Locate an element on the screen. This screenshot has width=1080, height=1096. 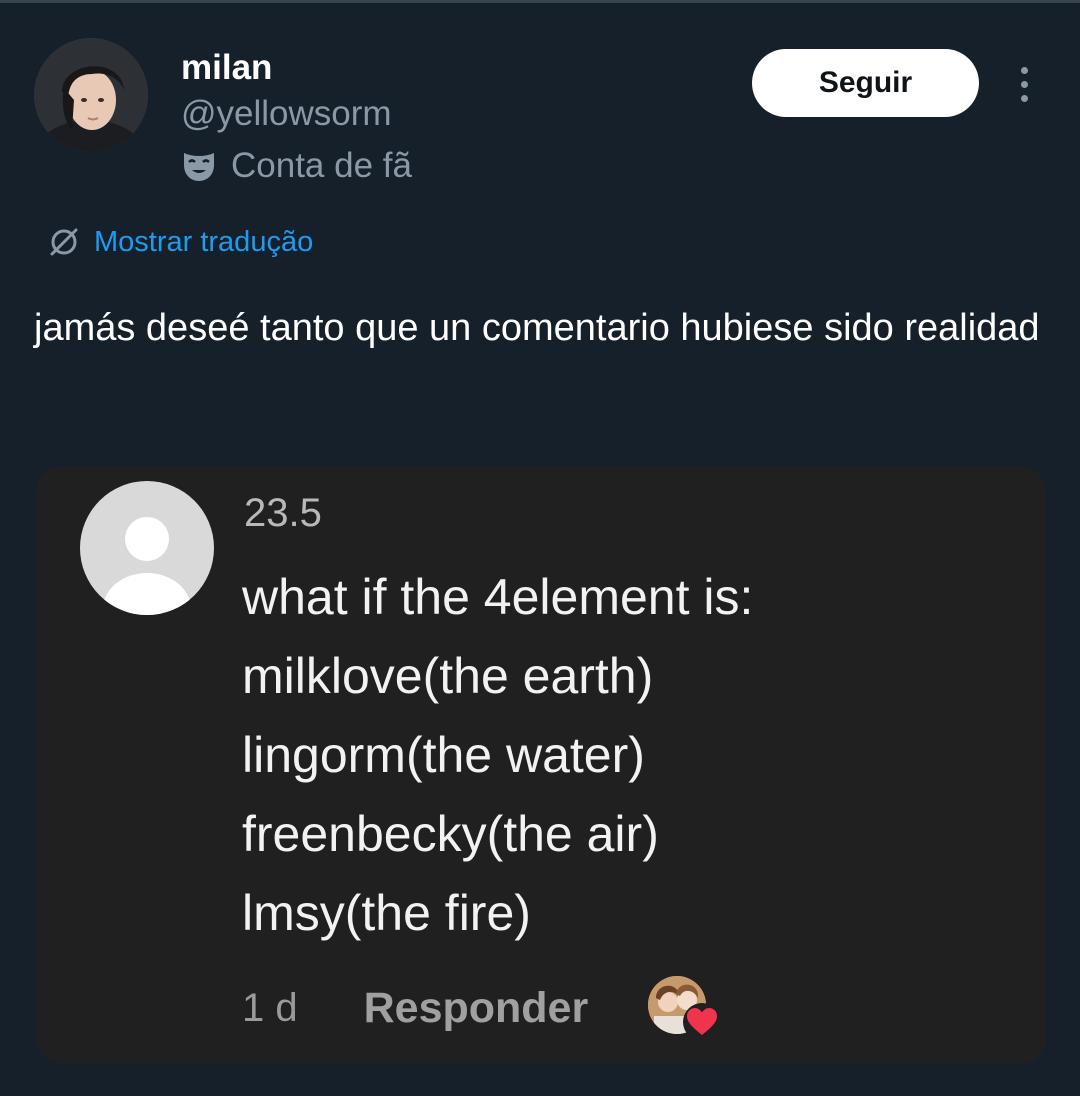
theater-mask-icon is located at coordinates (199, 167).